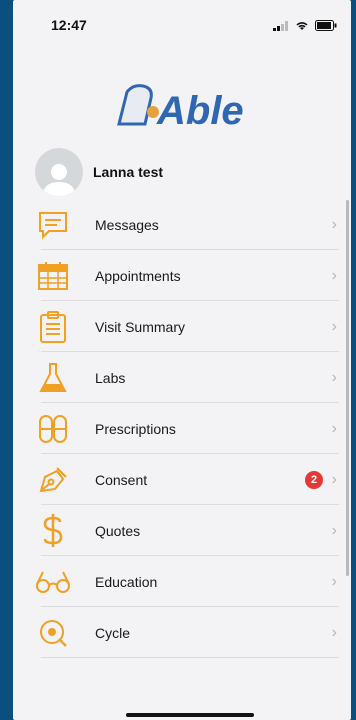 The height and width of the screenshot is (720, 356). I want to click on user-profile: Lanna test, so click(99, 172).